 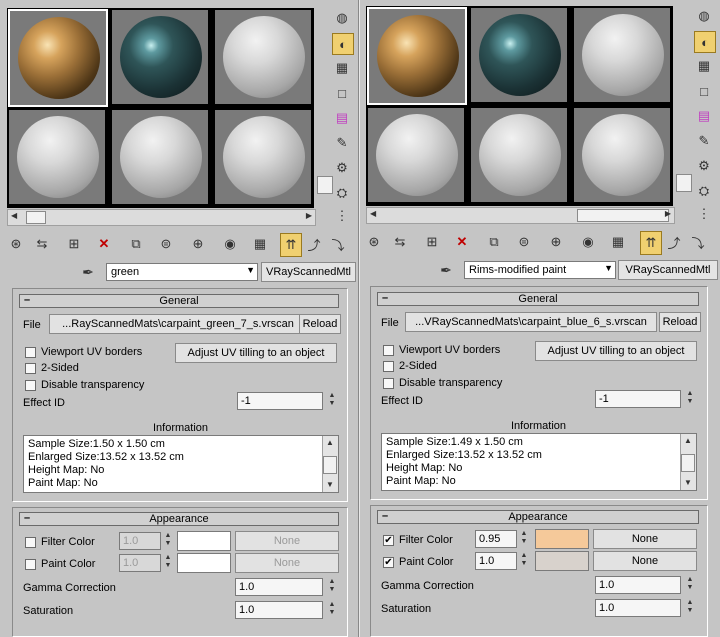 I want to click on info-scroll-thumb, so click(x=688, y=463).